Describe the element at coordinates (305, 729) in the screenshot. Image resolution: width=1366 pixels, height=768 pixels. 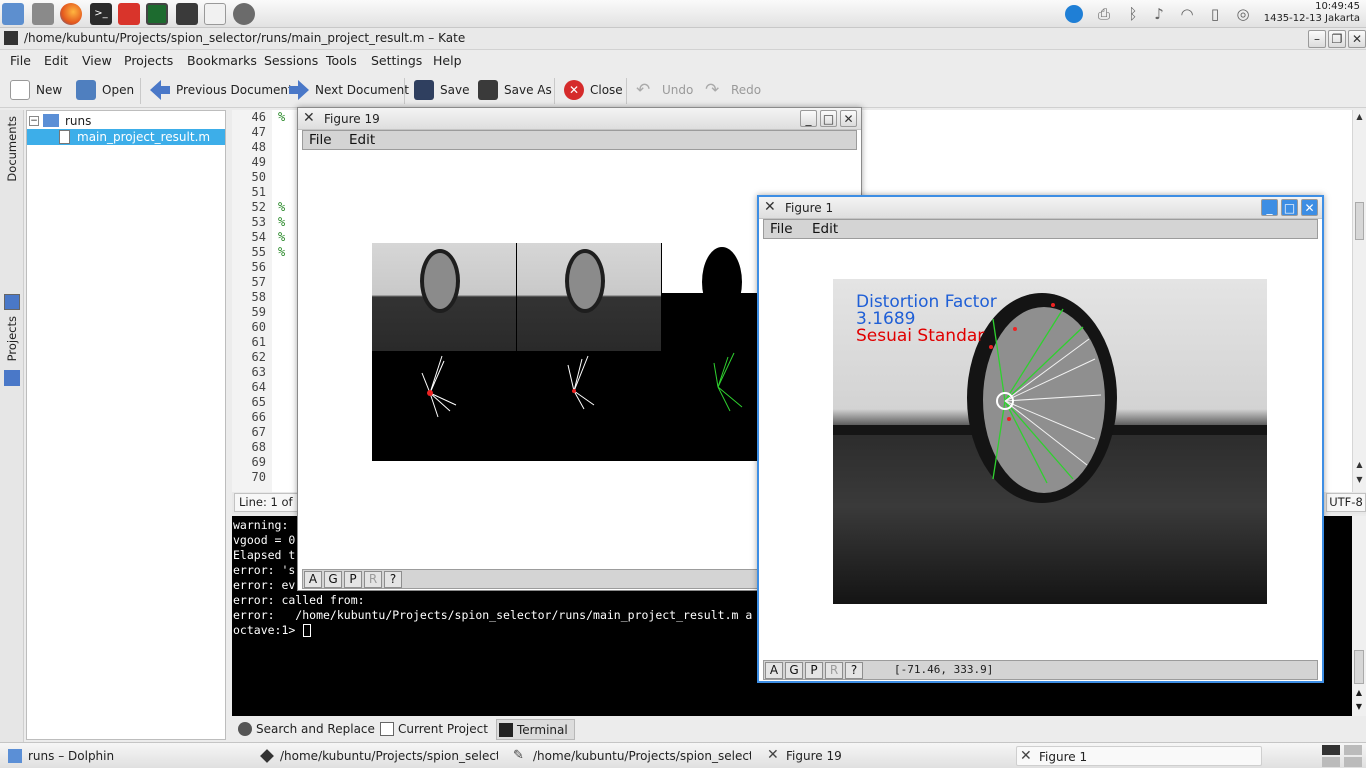
I see `tab-search-and-replace: Search and Replace` at that location.